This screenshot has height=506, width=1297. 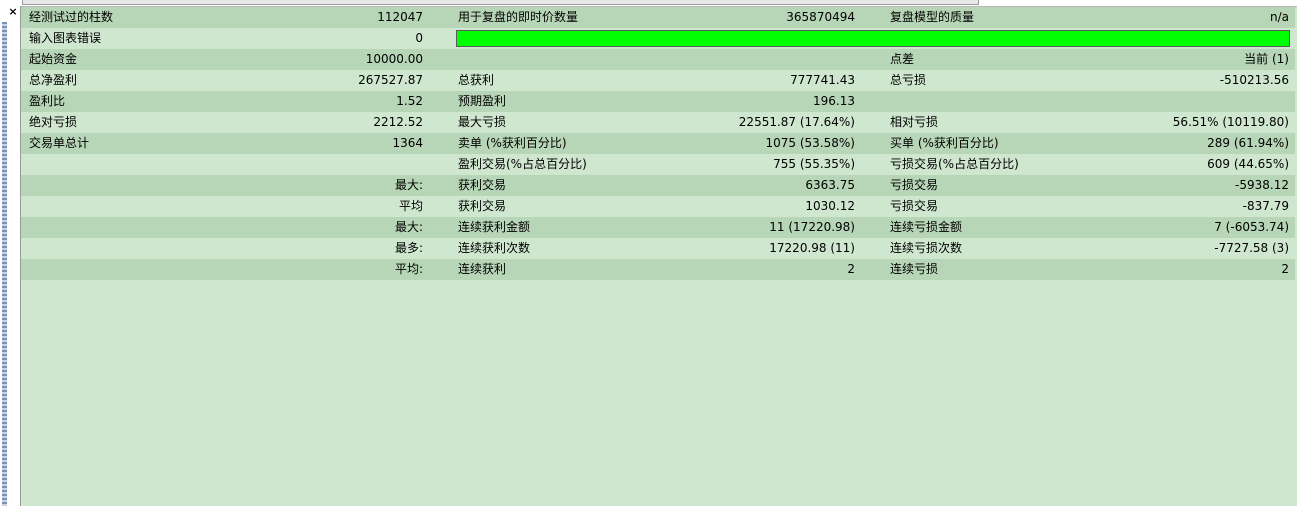 I want to click on gross-loss-value: -510213.56, so click(x=1254, y=80).